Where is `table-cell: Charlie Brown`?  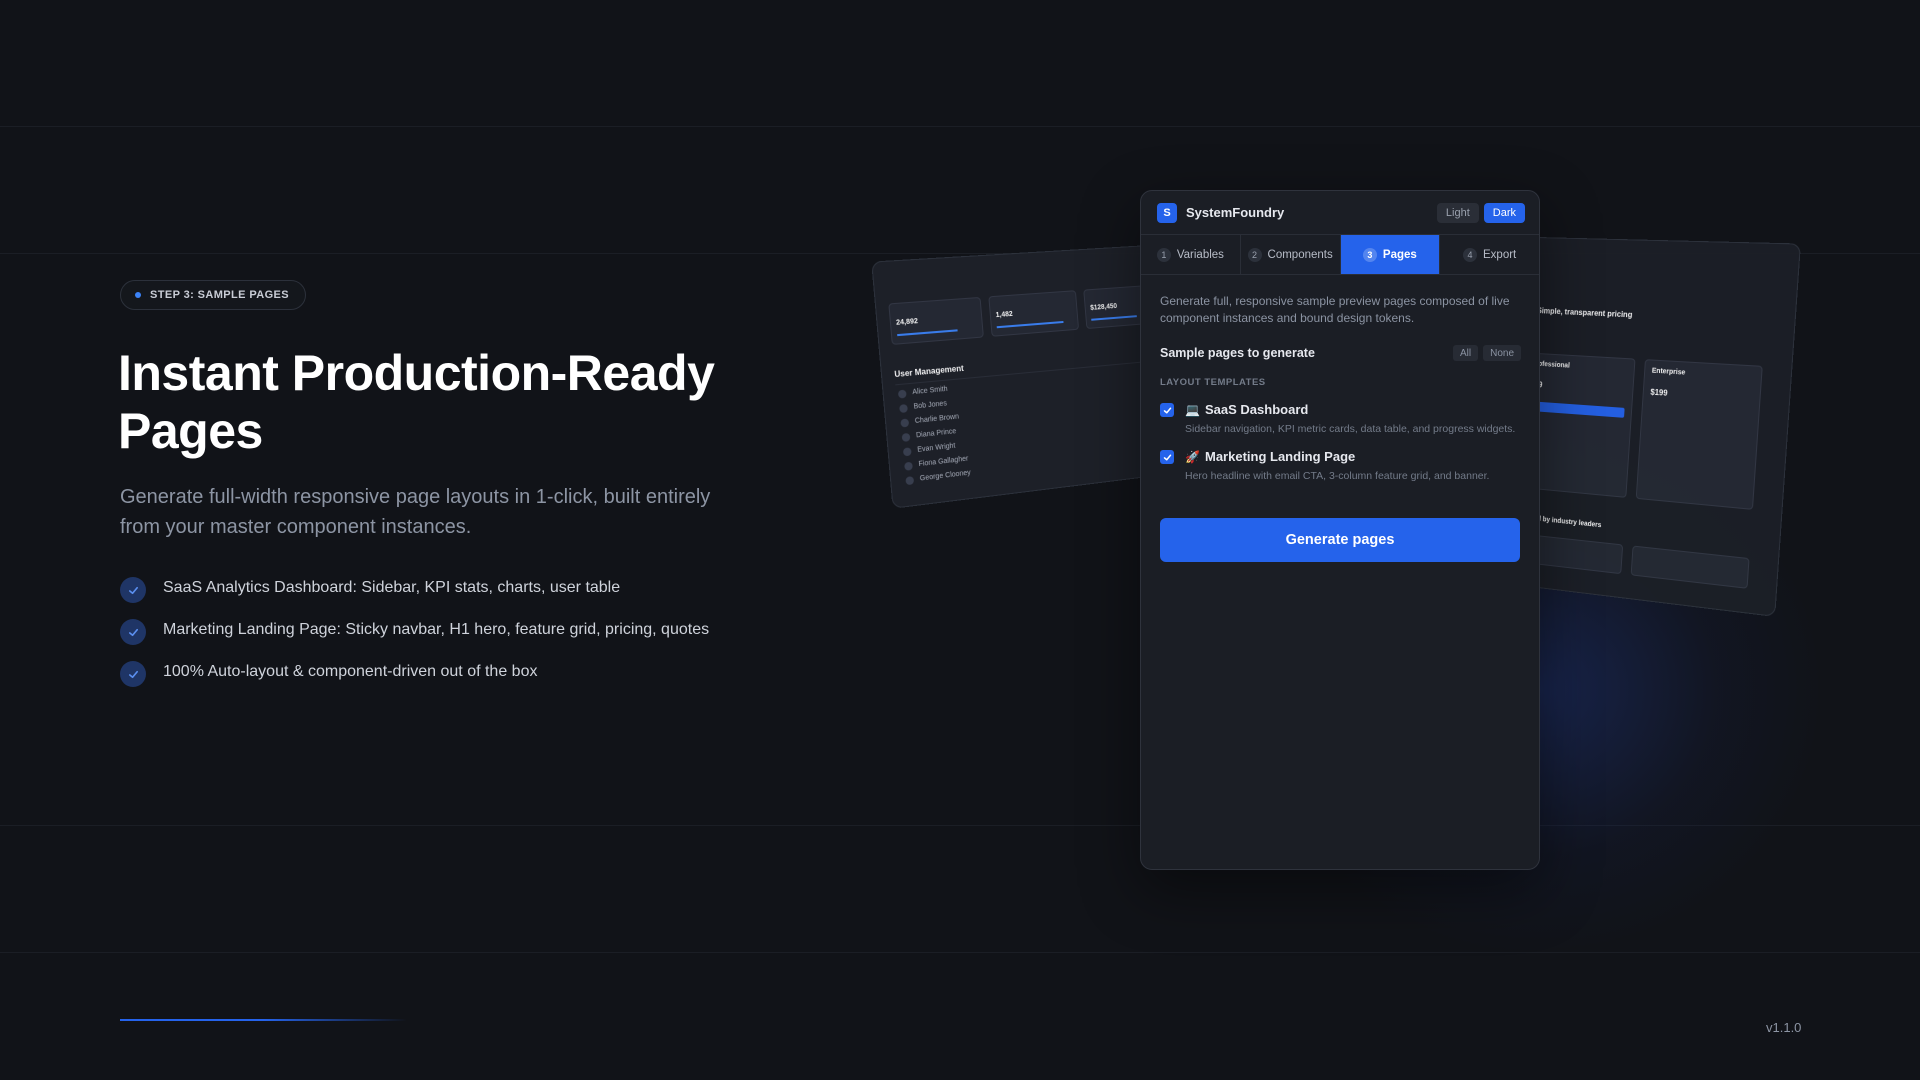
table-cell: Charlie Brown is located at coordinates (937, 419).